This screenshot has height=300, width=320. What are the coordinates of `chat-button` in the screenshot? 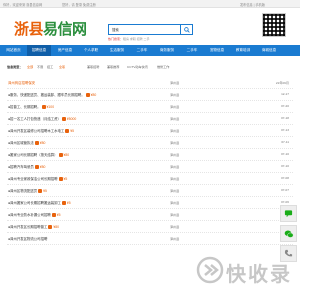 It's located at (288, 213).